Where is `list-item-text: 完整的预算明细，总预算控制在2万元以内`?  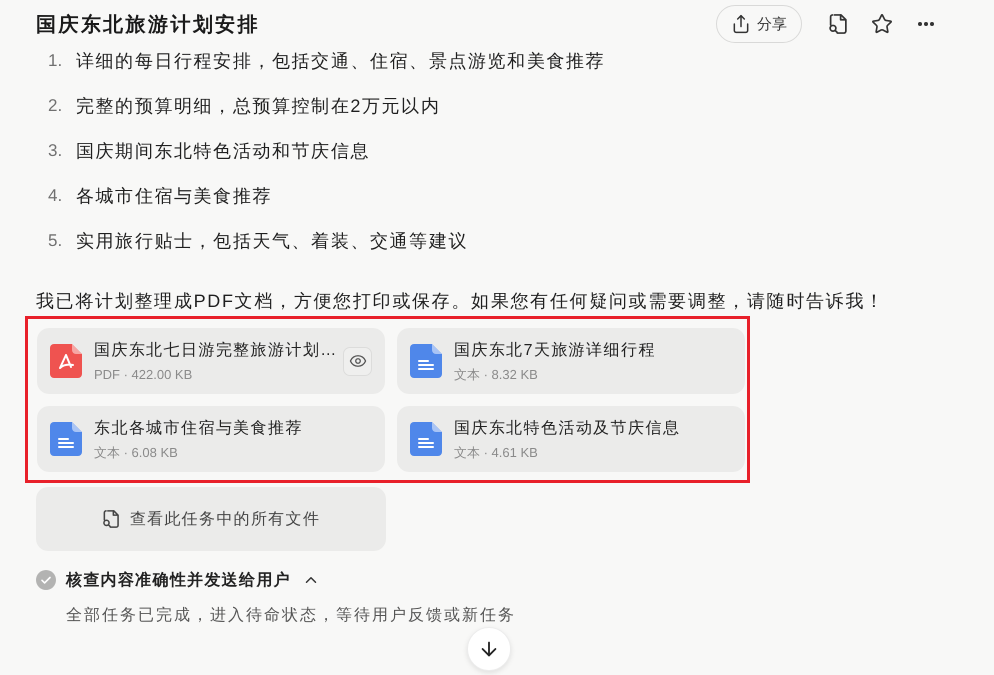
list-item-text: 完整的预算明细，总预算控制在2万元以内 is located at coordinates (258, 106).